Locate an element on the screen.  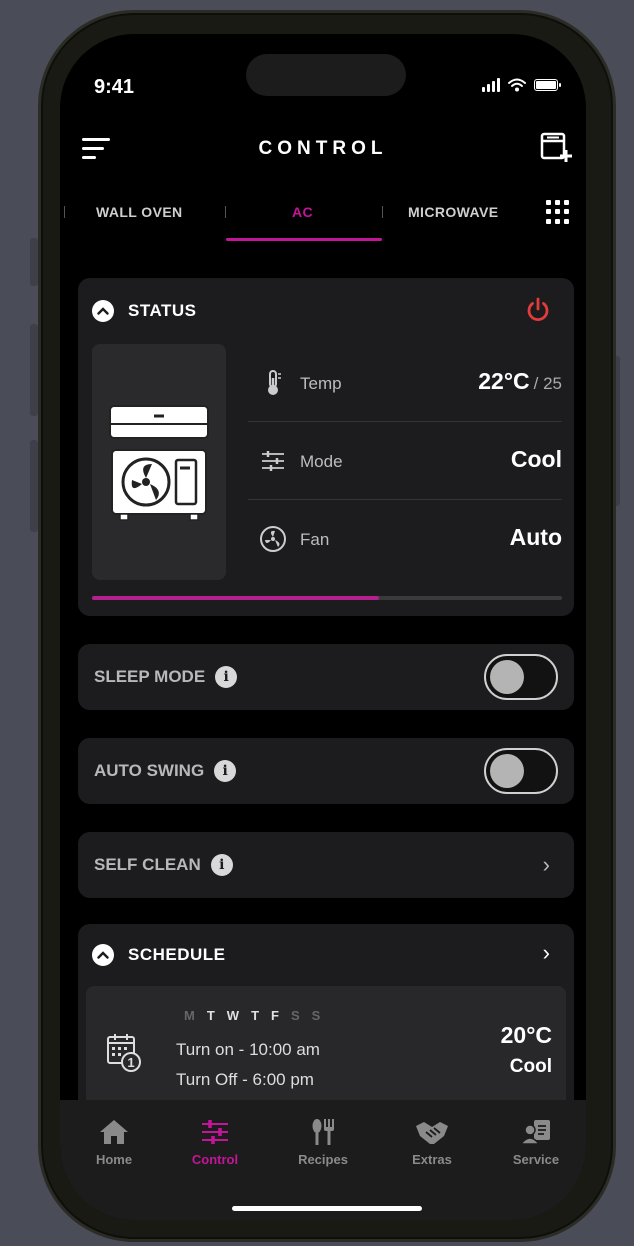
nav-recipes: Recipes is located at coordinates (323, 1142).